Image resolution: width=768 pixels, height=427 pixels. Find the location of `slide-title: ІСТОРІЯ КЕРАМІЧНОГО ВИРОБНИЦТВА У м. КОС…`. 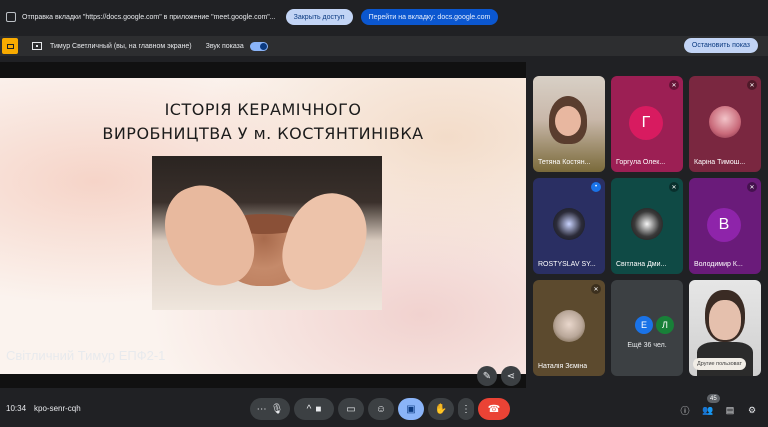

slide-title: ІСТОРІЯ КЕРАМІЧНОГО ВИРОБНИЦТВА У м. КОС… is located at coordinates (263, 122).